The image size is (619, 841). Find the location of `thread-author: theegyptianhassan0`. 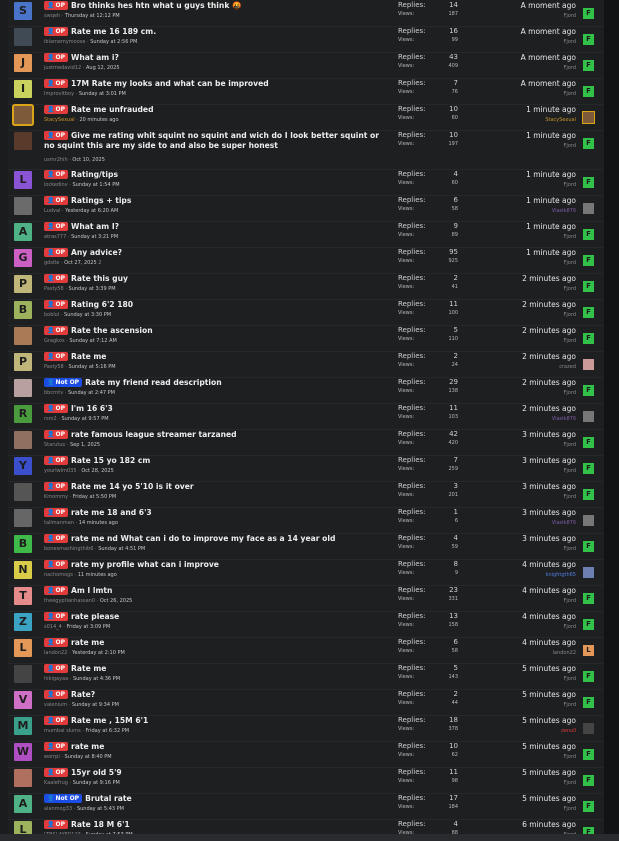

thread-author: theegyptianhassan0 is located at coordinates (69, 601).